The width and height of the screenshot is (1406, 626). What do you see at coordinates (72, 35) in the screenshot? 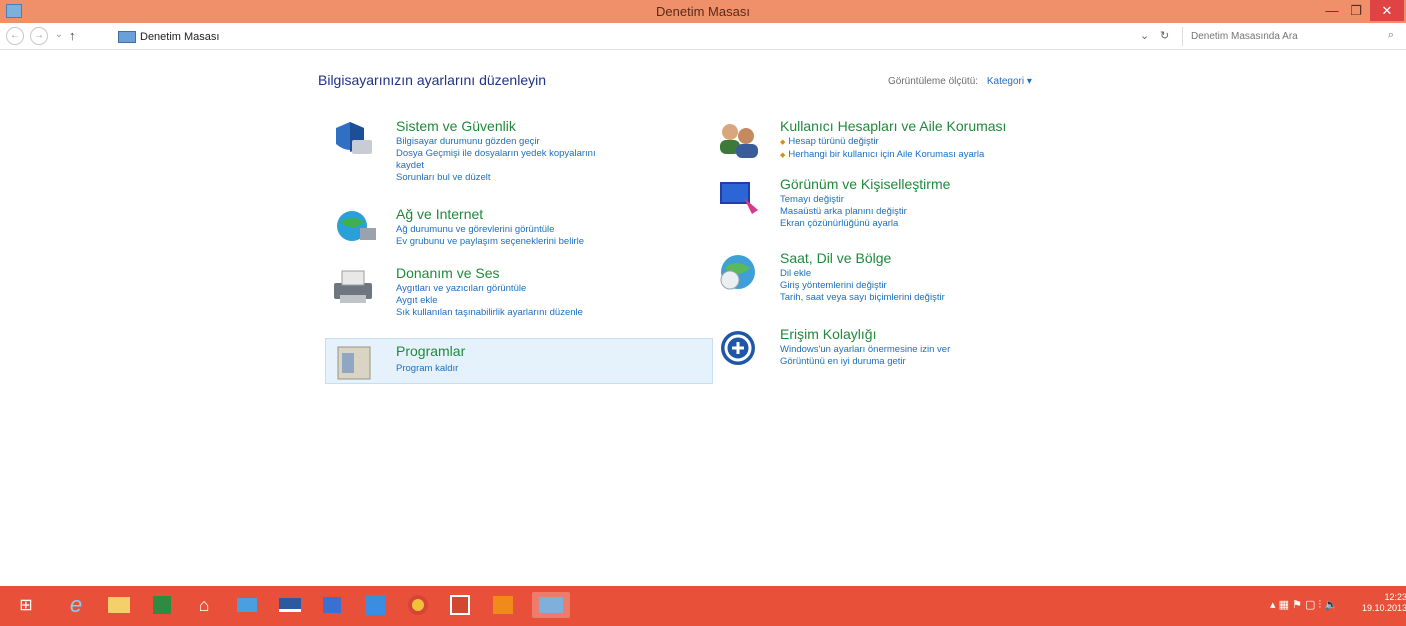
I see `up-button: ↑` at bounding box center [72, 35].